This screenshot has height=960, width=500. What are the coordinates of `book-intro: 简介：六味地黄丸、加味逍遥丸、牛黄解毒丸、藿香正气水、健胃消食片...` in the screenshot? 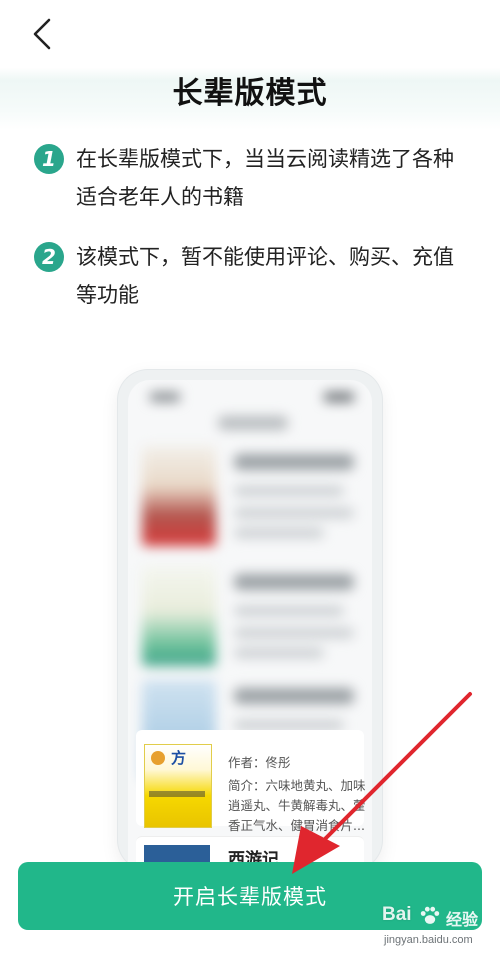 It's located at (297, 805).